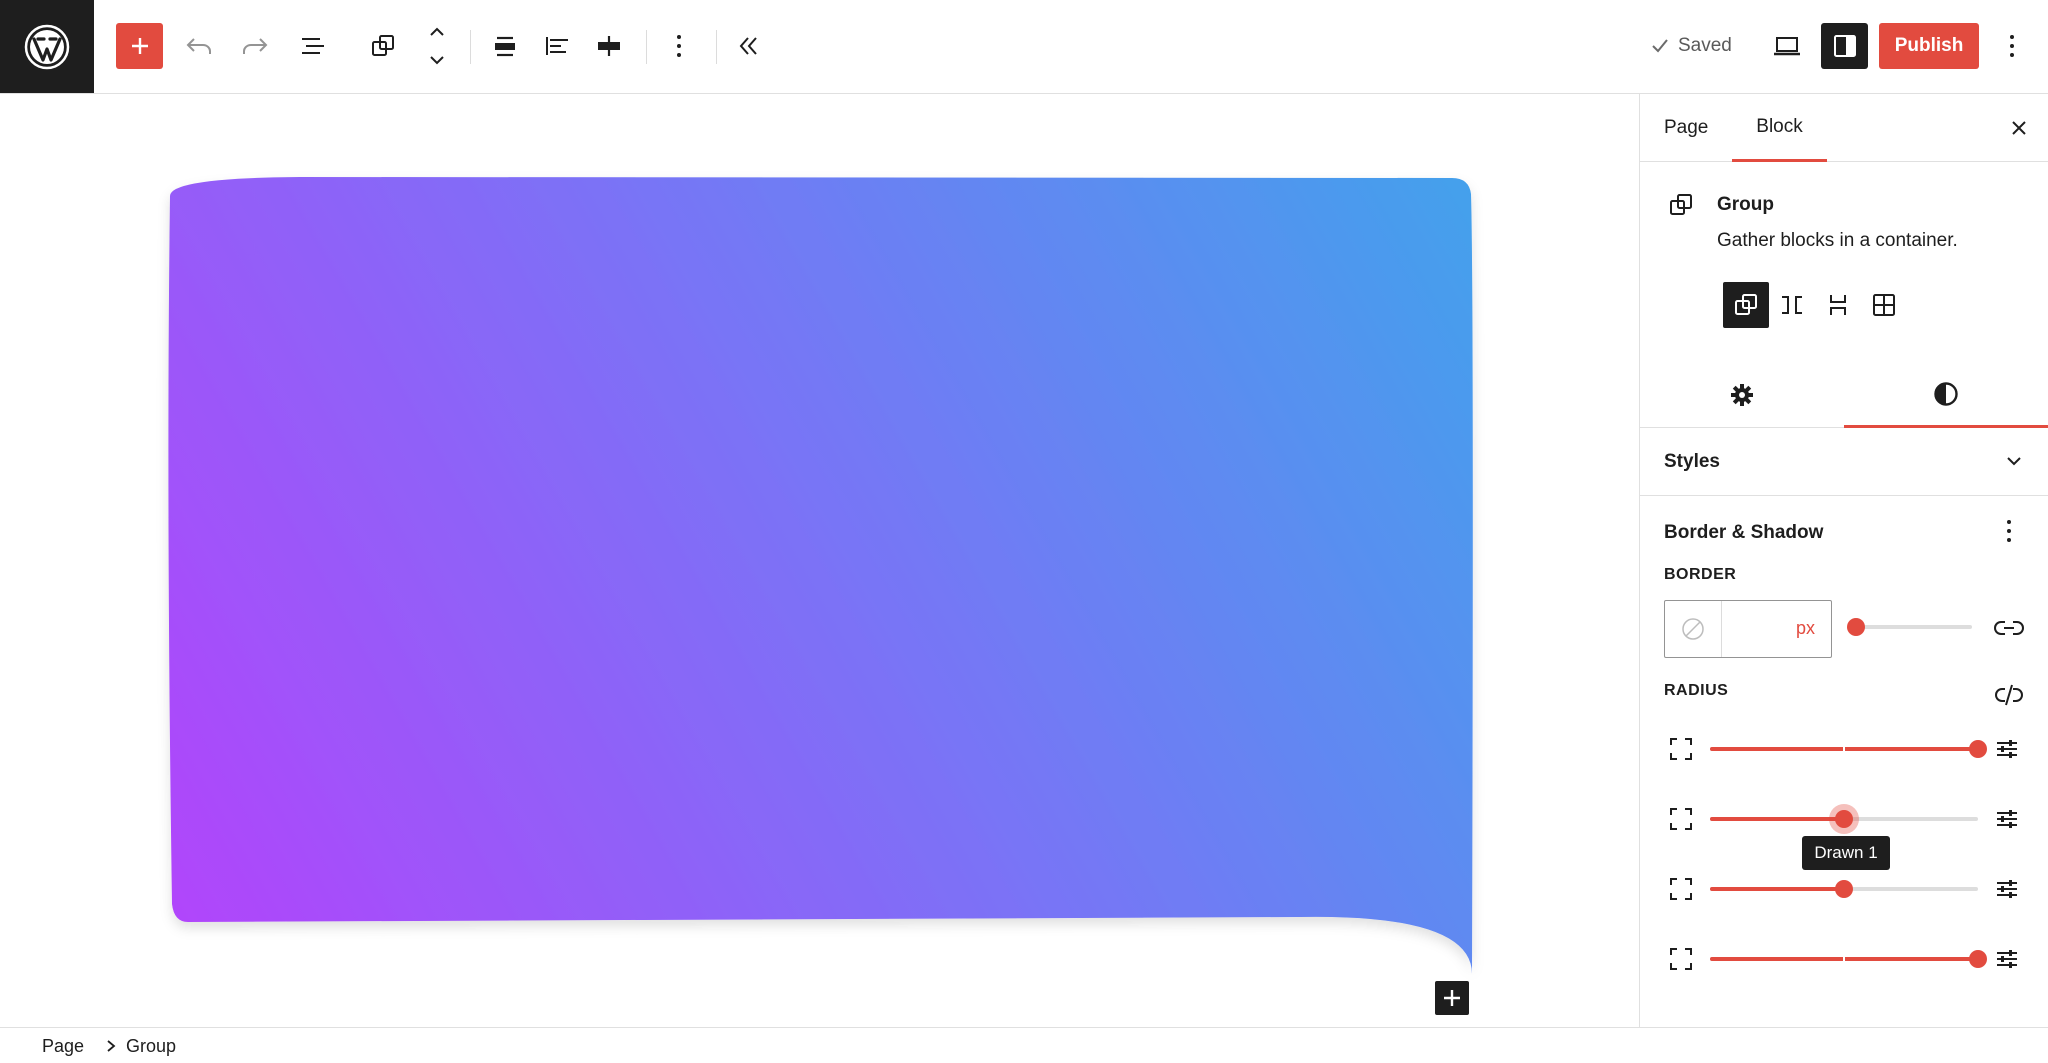 The height and width of the screenshot is (1063, 2048). What do you see at coordinates (1805, 628) in the screenshot?
I see `border-unit: px` at bounding box center [1805, 628].